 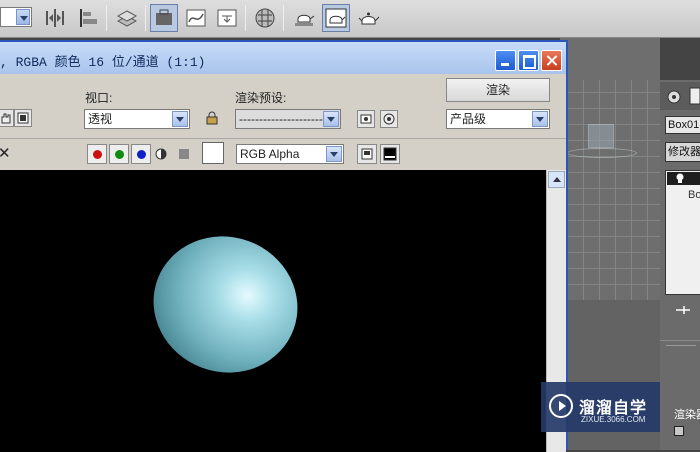 I want to click on gear-icon, so click(x=674, y=97).